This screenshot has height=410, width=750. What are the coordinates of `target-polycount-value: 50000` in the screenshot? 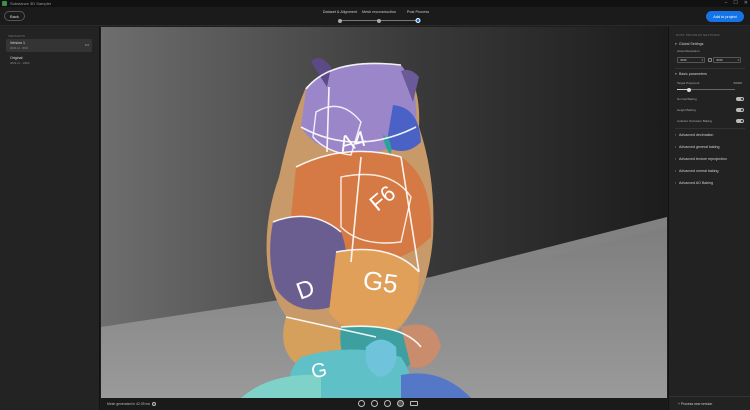 It's located at (737, 83).